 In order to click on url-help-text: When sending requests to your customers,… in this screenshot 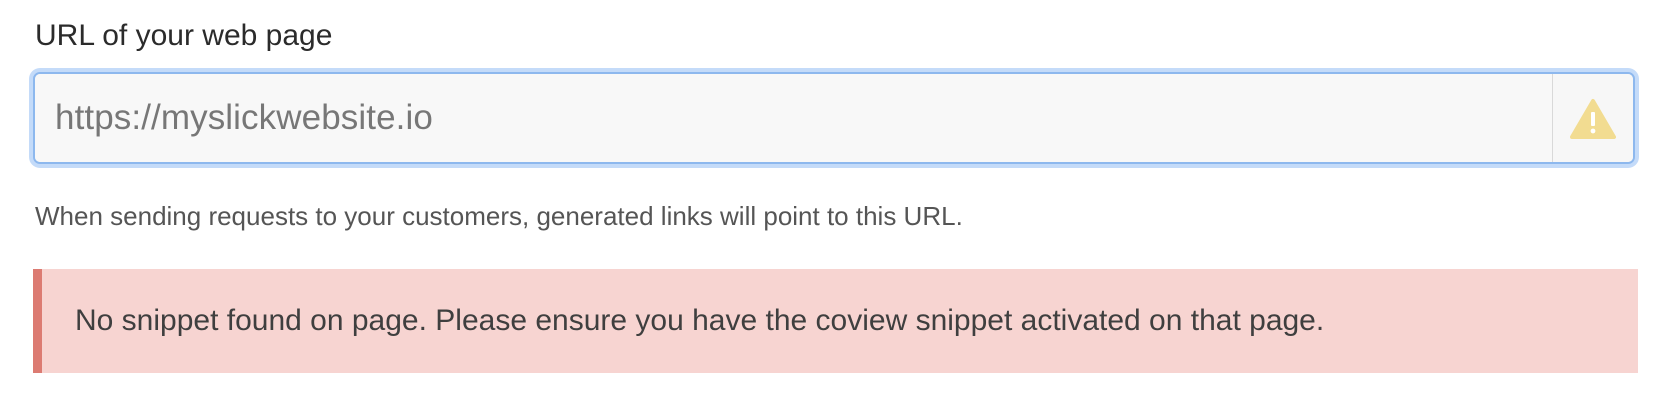, I will do `click(499, 216)`.